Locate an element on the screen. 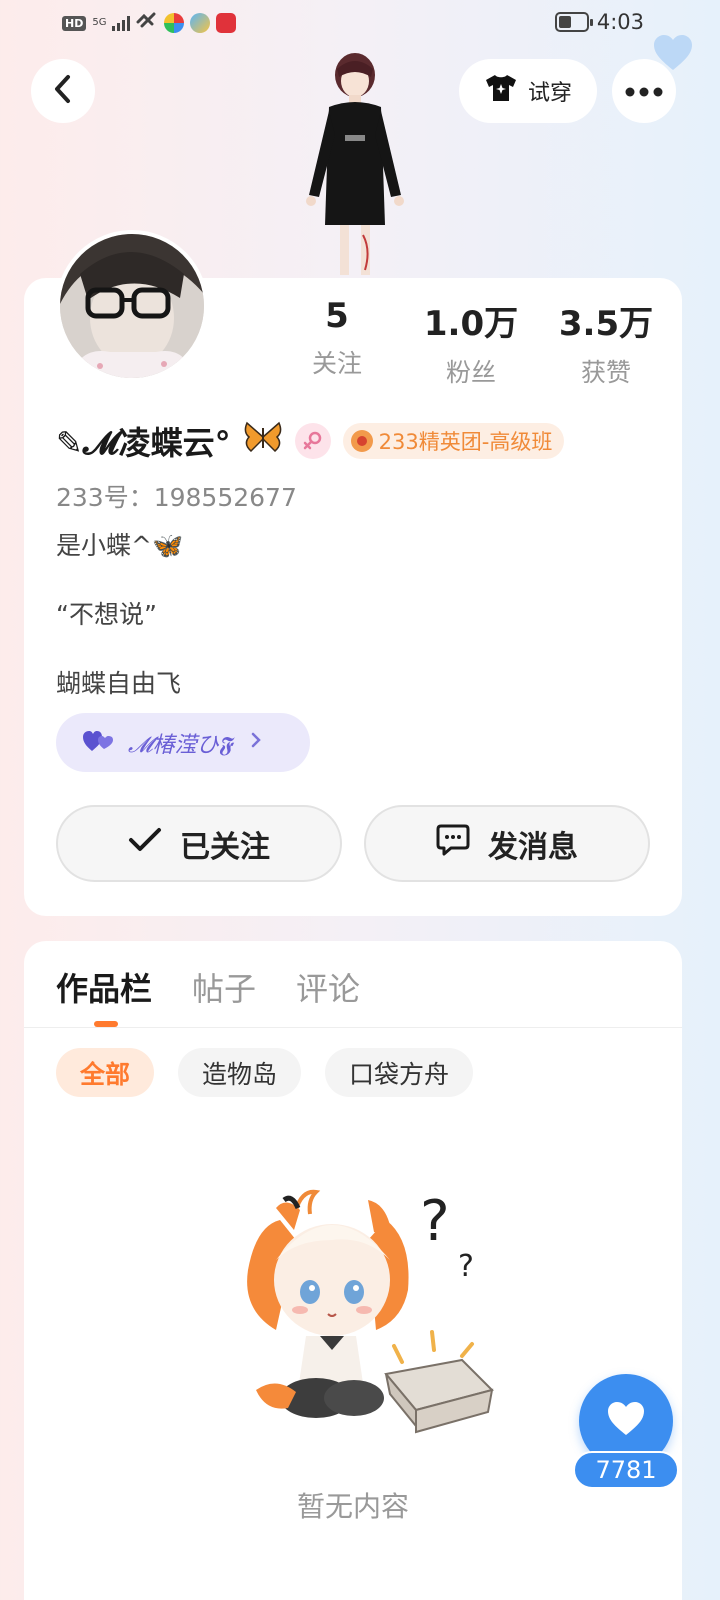 This screenshot has width=720, height=1600. elite-badge-label: 233精英团-高级班 is located at coordinates (465, 442).